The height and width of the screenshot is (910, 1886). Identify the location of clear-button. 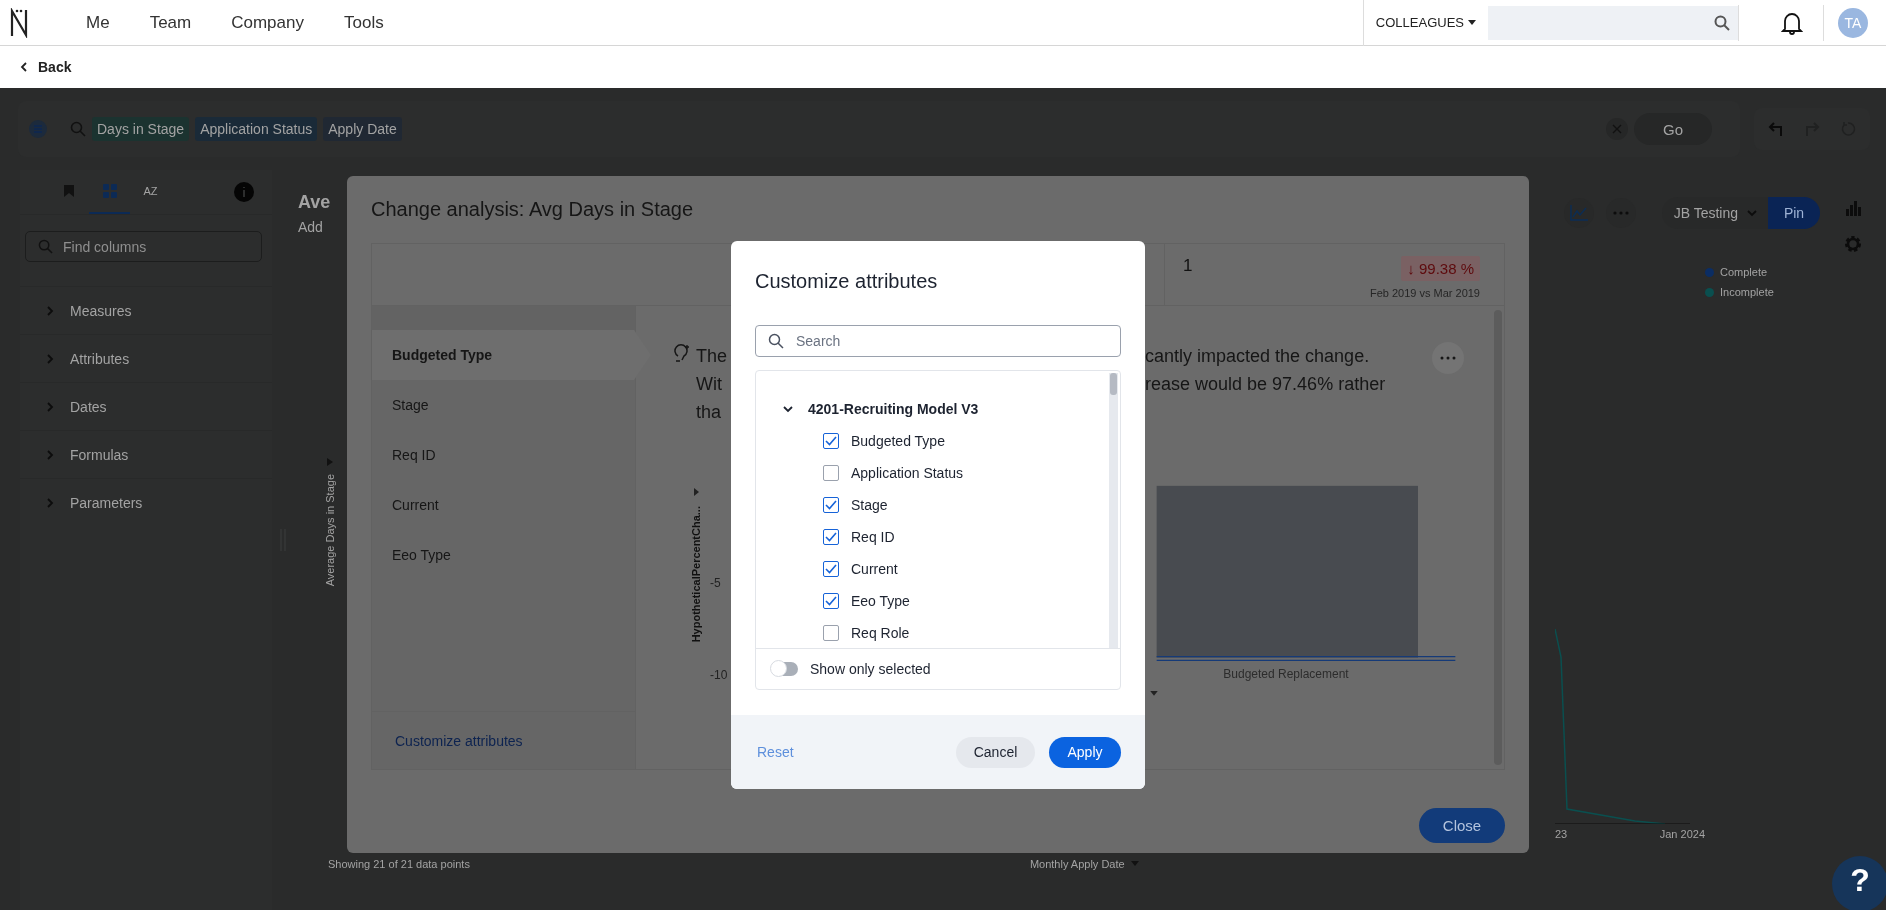
(1617, 129).